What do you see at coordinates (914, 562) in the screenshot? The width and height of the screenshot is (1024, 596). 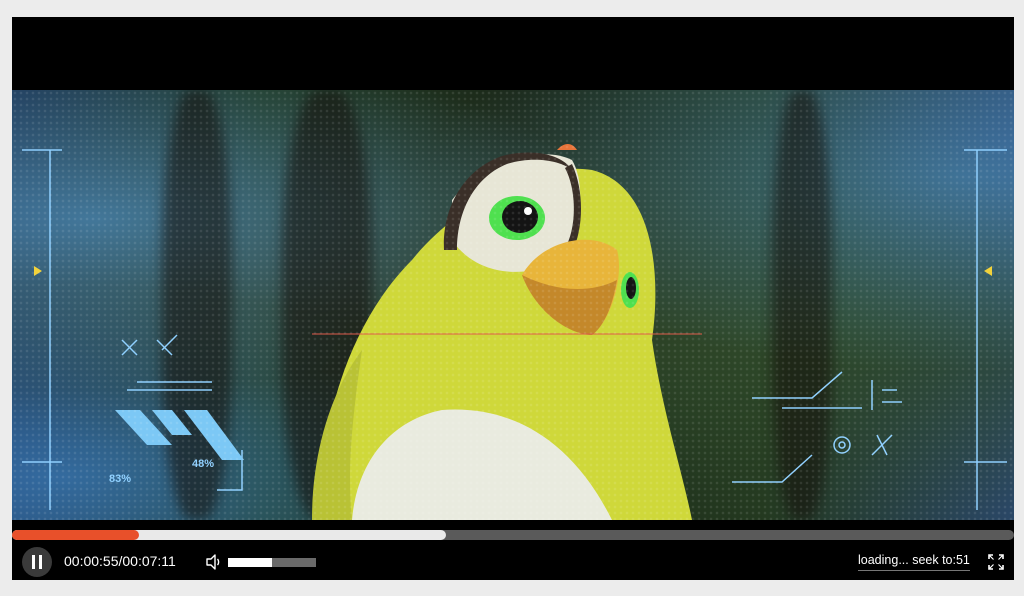 I see `loading-status: loading... seek to:51` at bounding box center [914, 562].